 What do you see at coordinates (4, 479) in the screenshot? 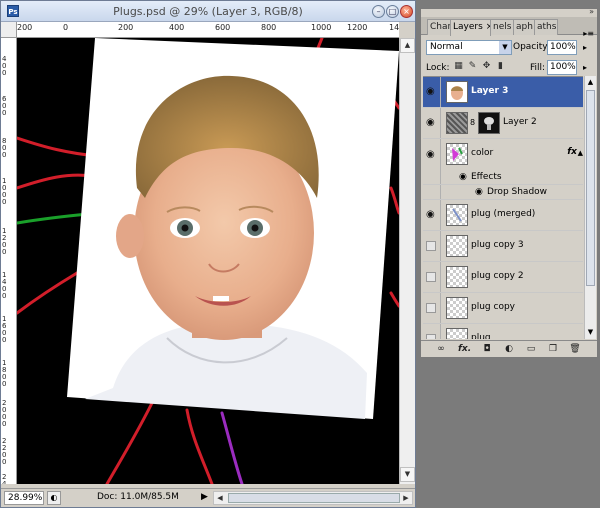
I see `ruler-tick-label: 2400` at bounding box center [4, 479].